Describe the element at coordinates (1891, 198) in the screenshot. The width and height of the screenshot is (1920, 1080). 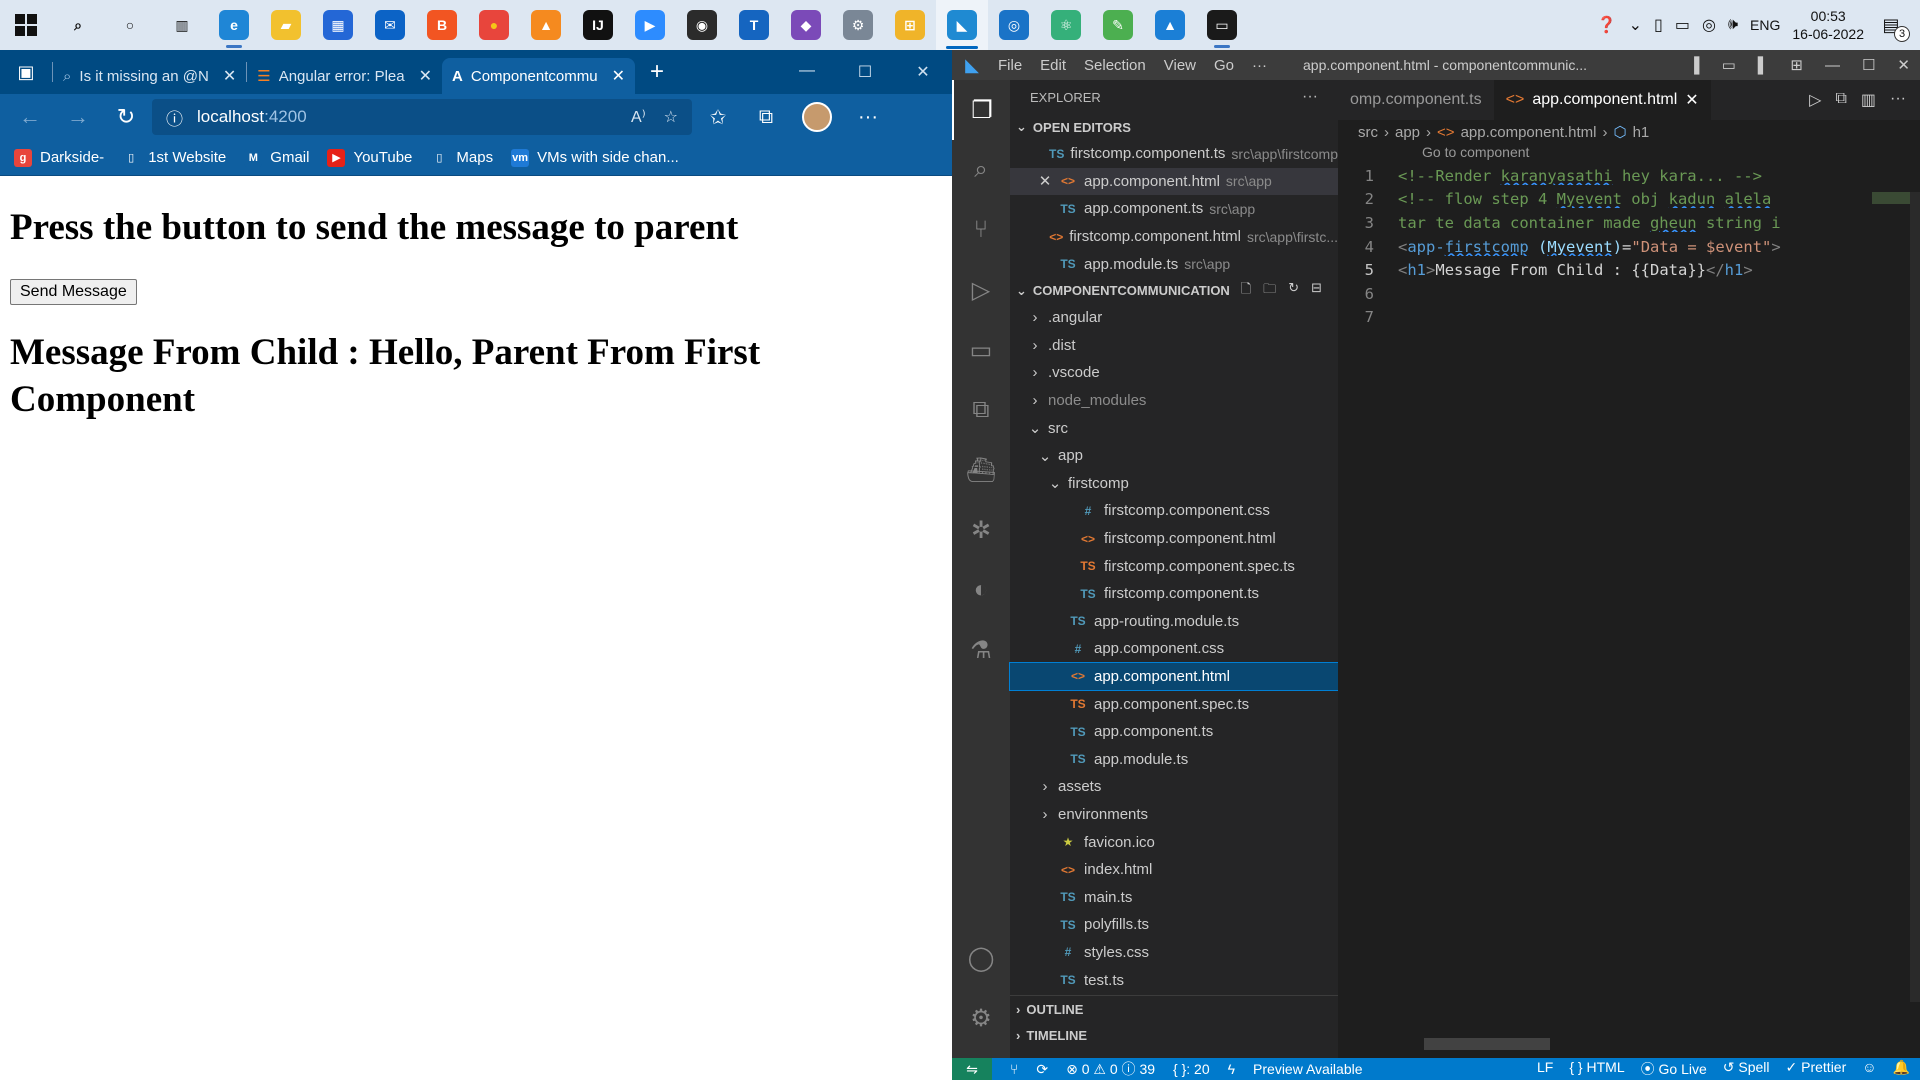
I see `minimap` at that location.